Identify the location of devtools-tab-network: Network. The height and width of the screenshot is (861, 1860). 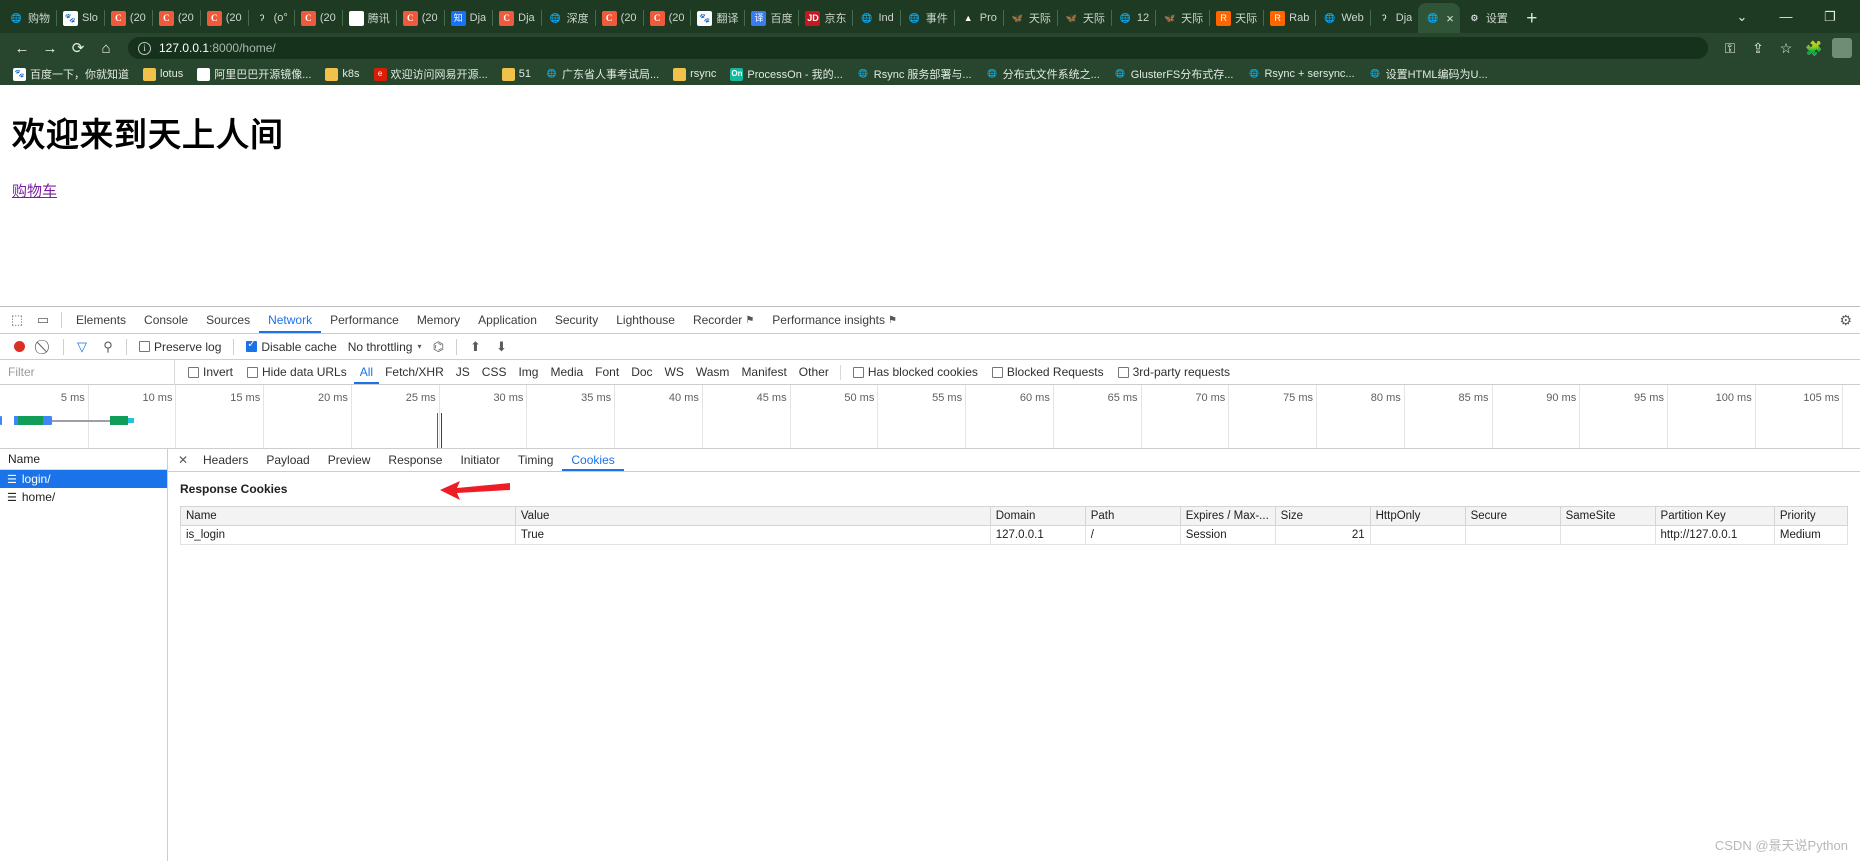
(290, 320).